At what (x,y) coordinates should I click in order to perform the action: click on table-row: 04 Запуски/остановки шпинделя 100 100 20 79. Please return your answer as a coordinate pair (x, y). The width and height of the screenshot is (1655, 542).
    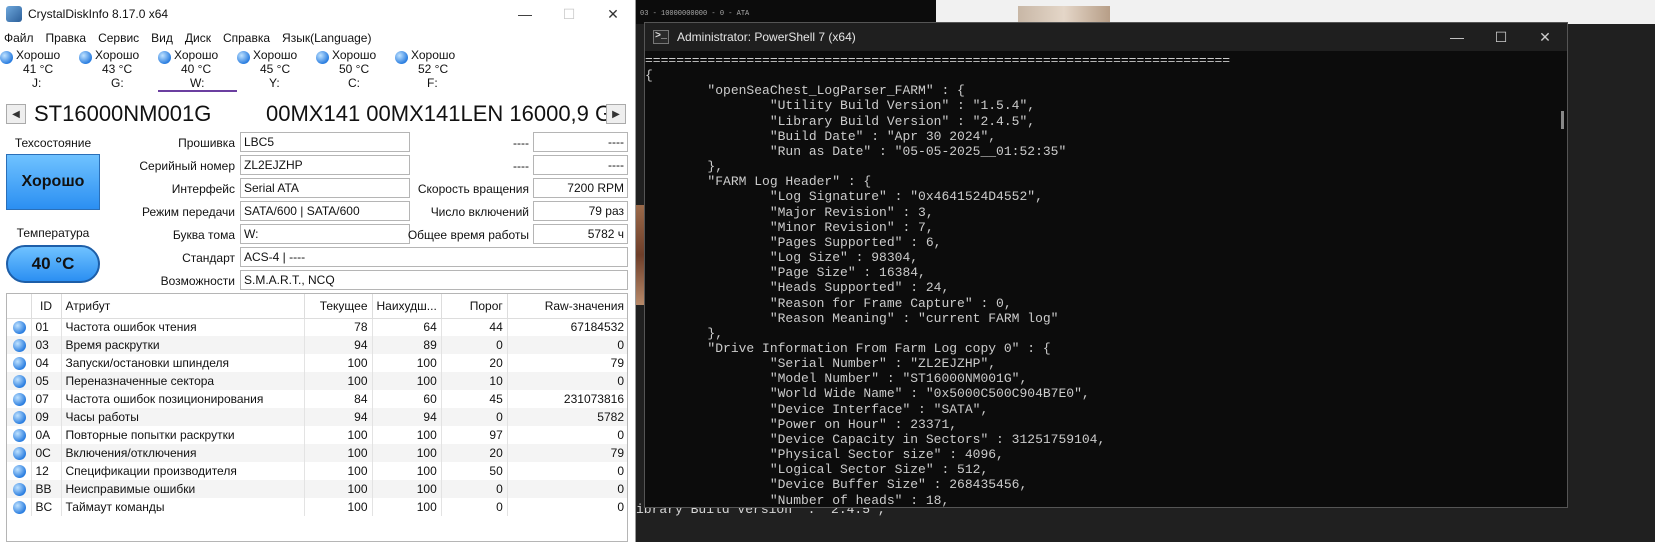
    Looking at the image, I should click on (317, 363).